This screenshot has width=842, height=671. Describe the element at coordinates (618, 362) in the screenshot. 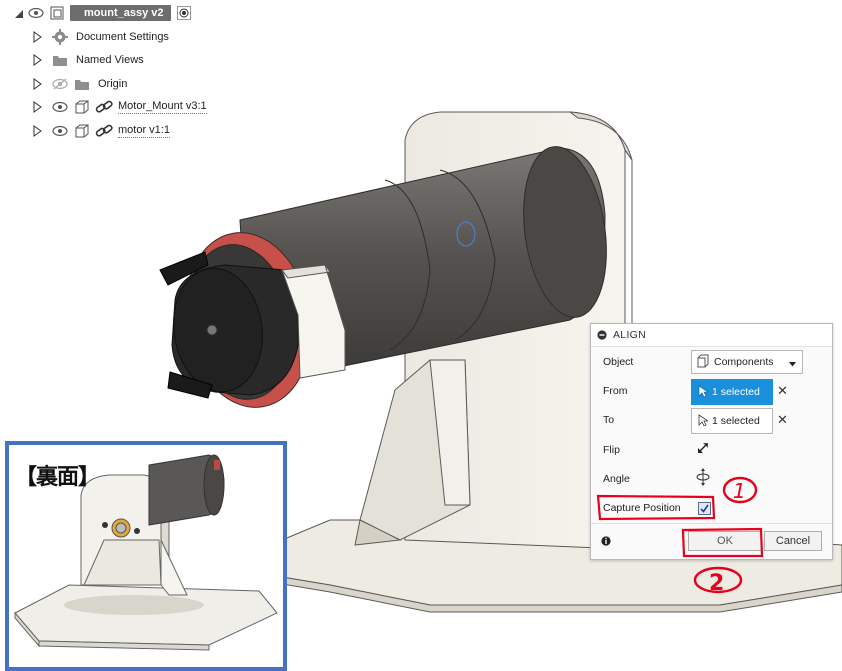

I see `object-label: Object` at that location.